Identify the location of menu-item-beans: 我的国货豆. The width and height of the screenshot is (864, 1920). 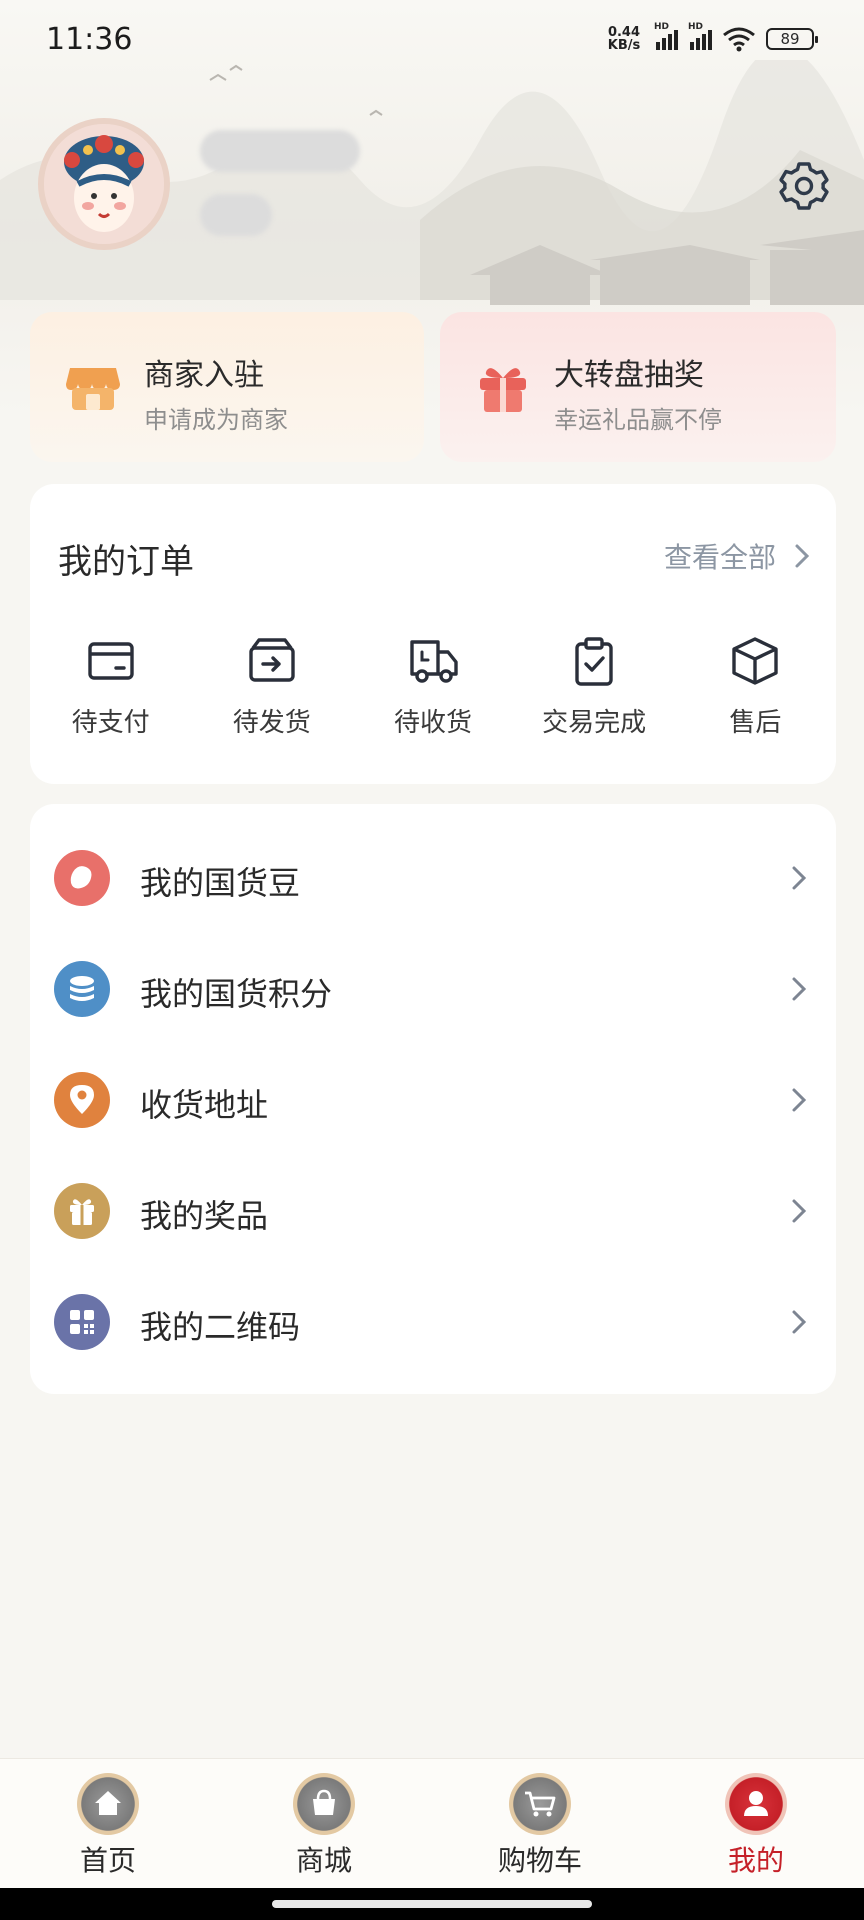
(433, 877).